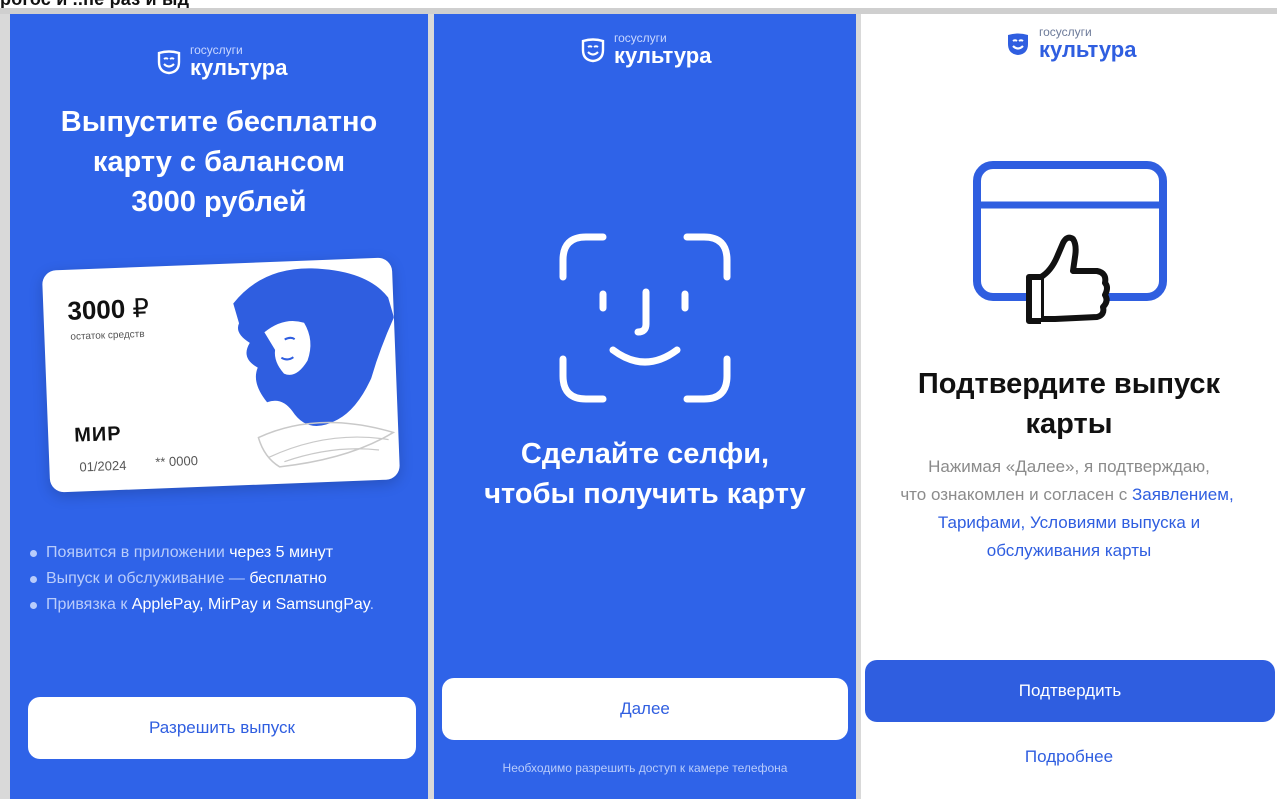 This screenshot has width=1277, height=799. Describe the element at coordinates (103, 466) in the screenshot. I see `card-date: 01/2024` at that location.